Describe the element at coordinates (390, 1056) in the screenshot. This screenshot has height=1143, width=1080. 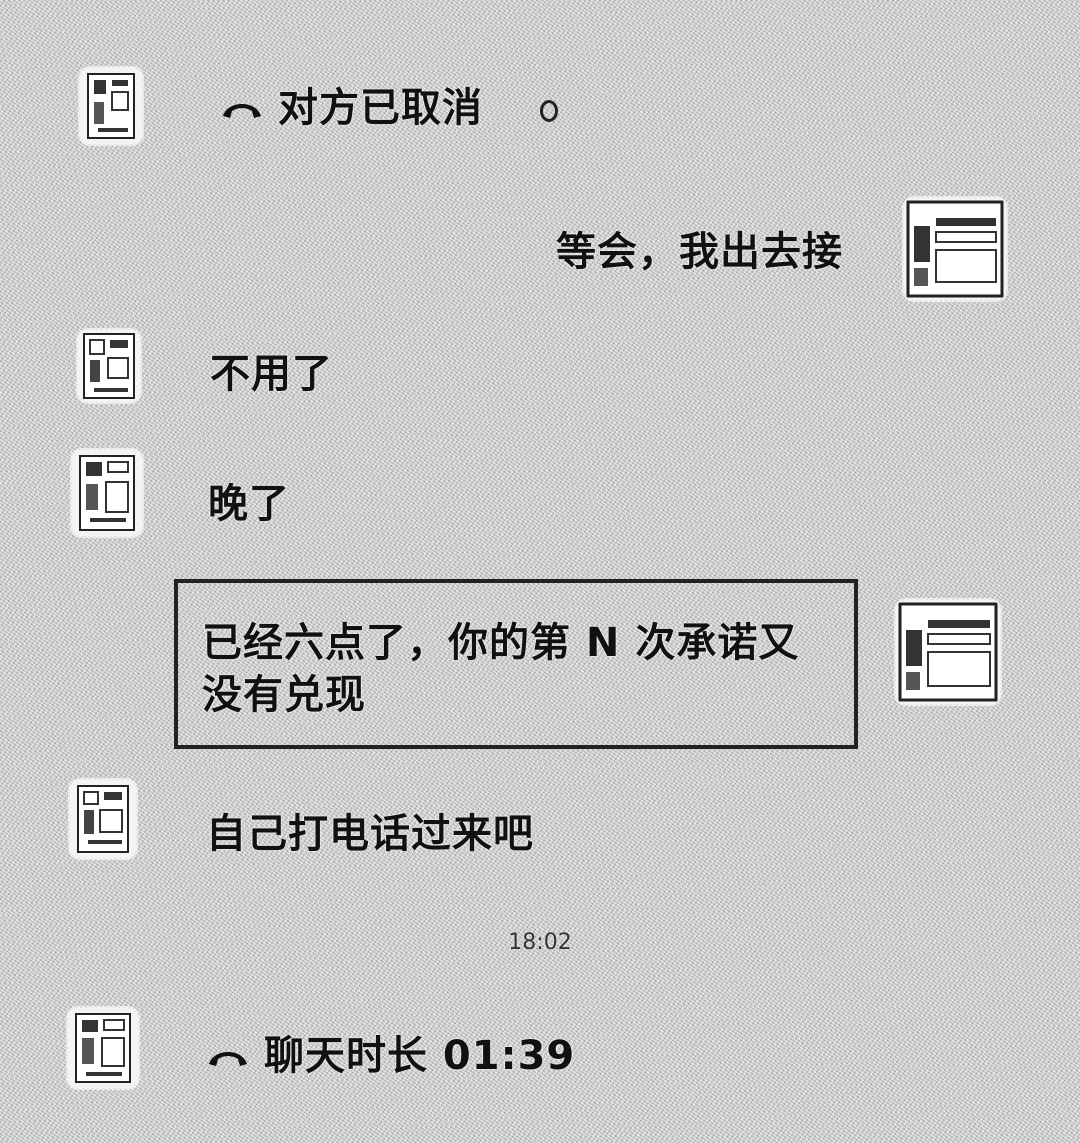
I see `call-duration-message: 聊天时长 01:39` at that location.